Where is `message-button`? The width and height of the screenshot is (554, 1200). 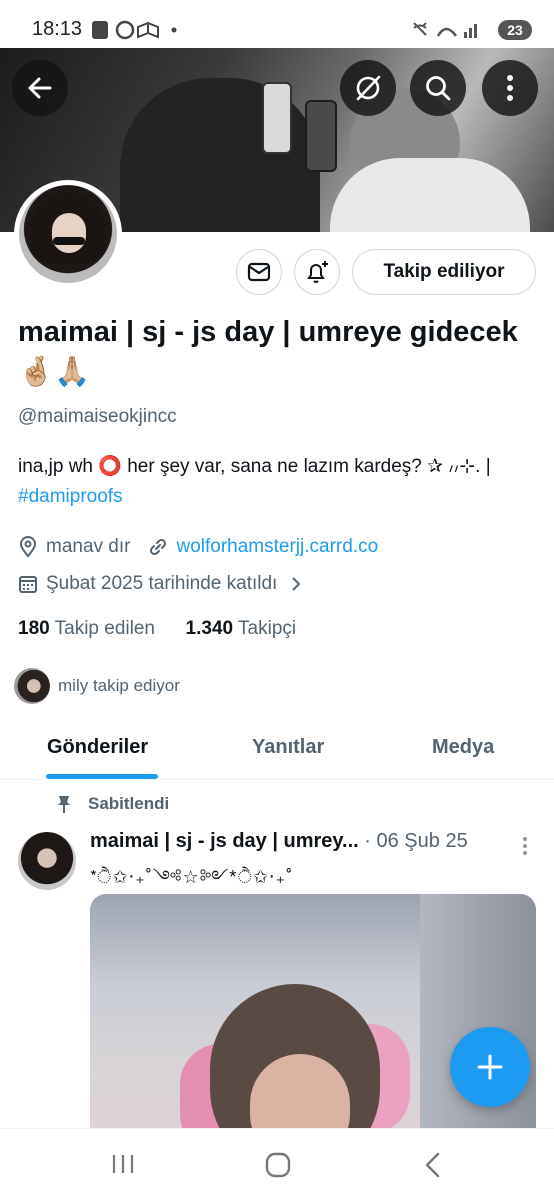
message-button is located at coordinates (259, 272).